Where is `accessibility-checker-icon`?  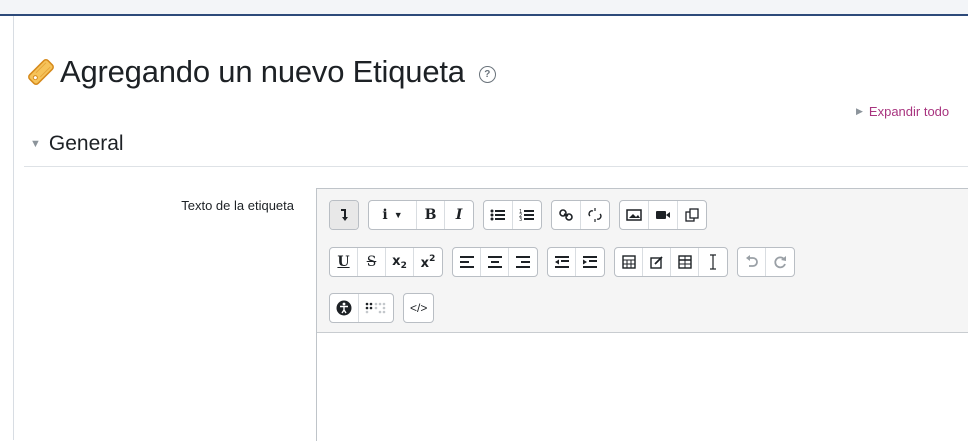 accessibility-checker-icon is located at coordinates (344, 308).